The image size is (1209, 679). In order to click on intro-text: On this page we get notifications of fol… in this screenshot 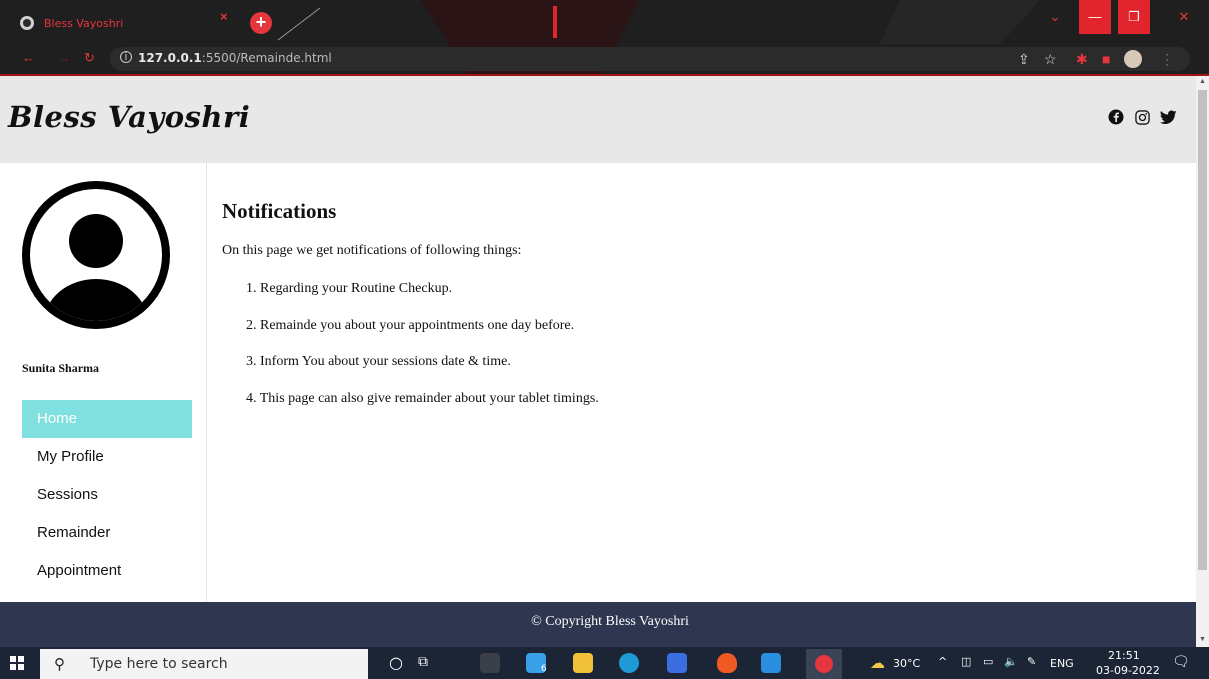, I will do `click(372, 250)`.